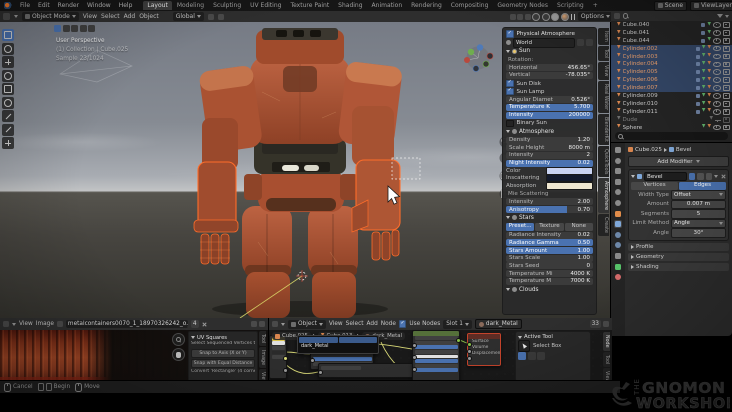 Image resolution: width=732 pixels, height=412 pixels. Describe the element at coordinates (671, 64) in the screenshot. I see `outliner-row-selected: ▼ Cylinder.004 ▼ ▼` at that location.